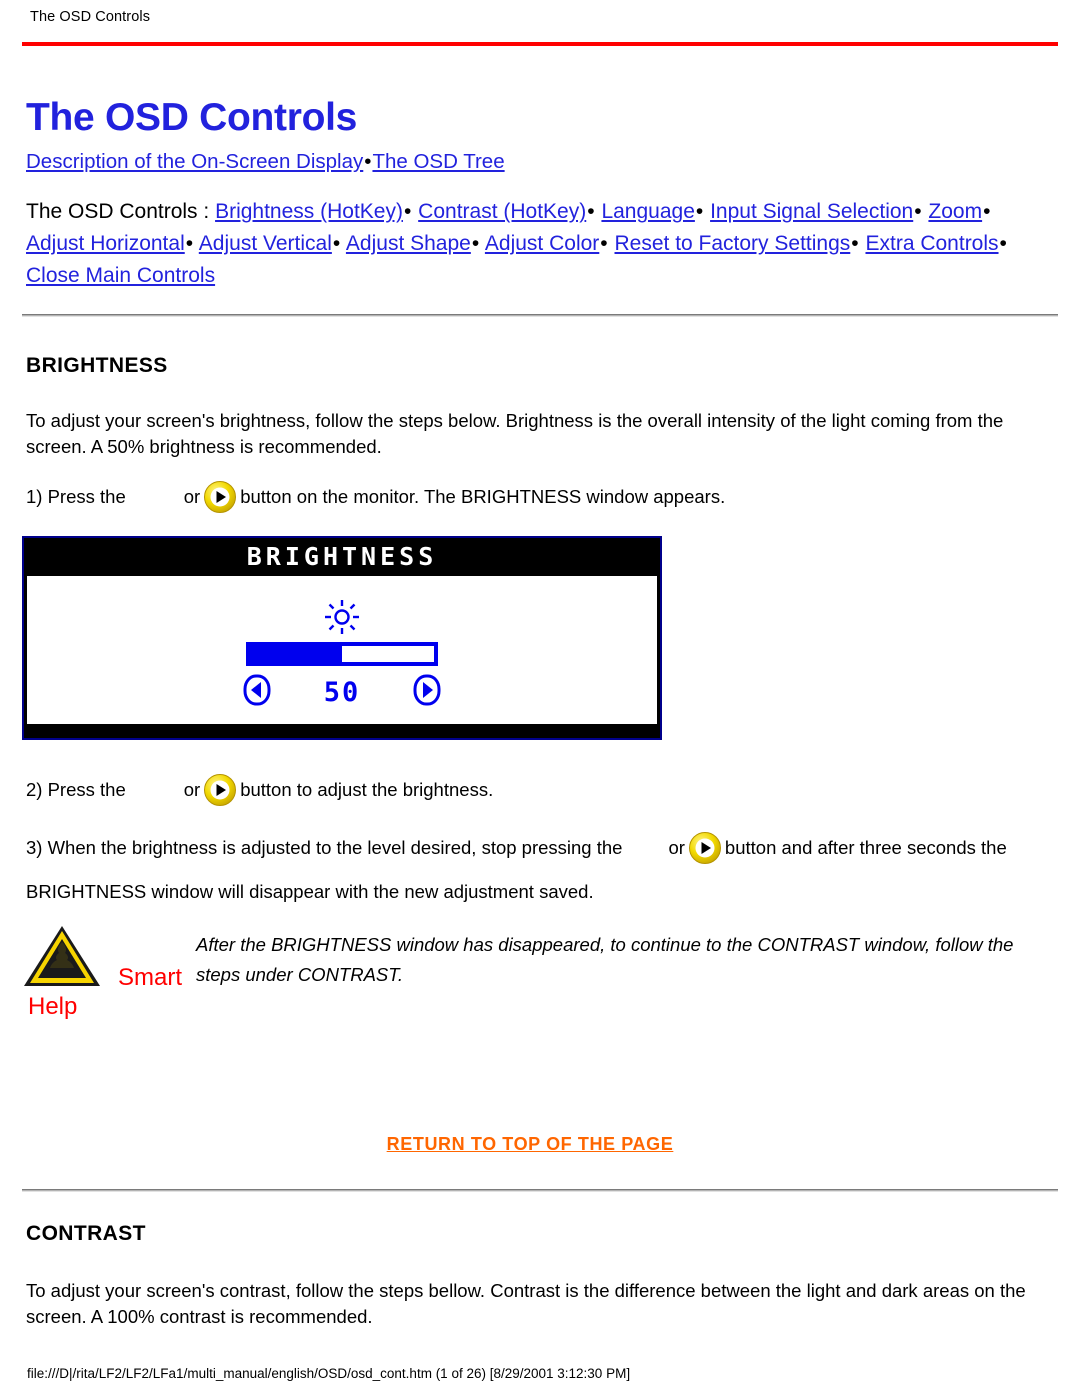 Image resolution: width=1080 pixels, height=1397 pixels. I want to click on section-divider-top, so click(540, 315).